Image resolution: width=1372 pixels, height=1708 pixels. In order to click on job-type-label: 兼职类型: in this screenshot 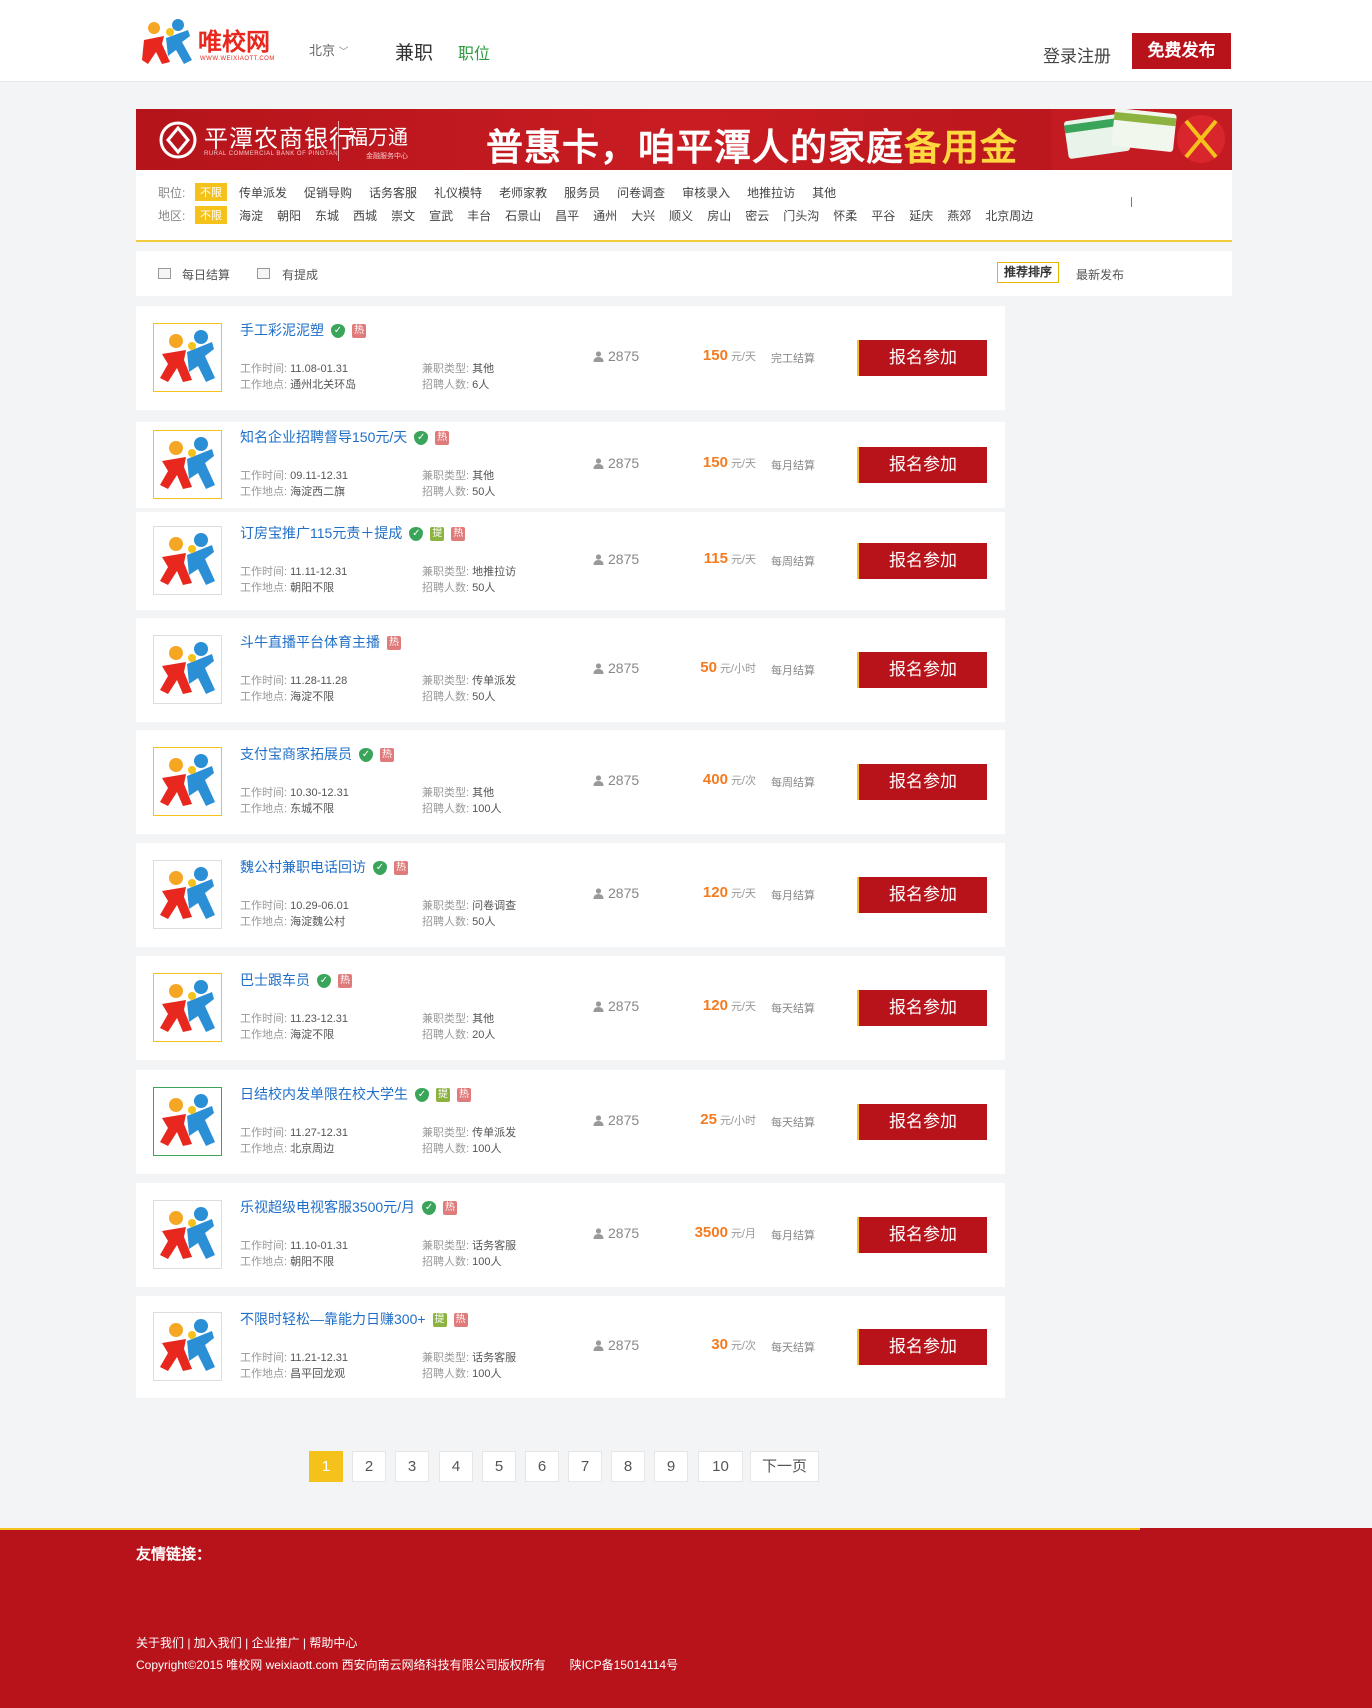, I will do `click(446, 1019)`.